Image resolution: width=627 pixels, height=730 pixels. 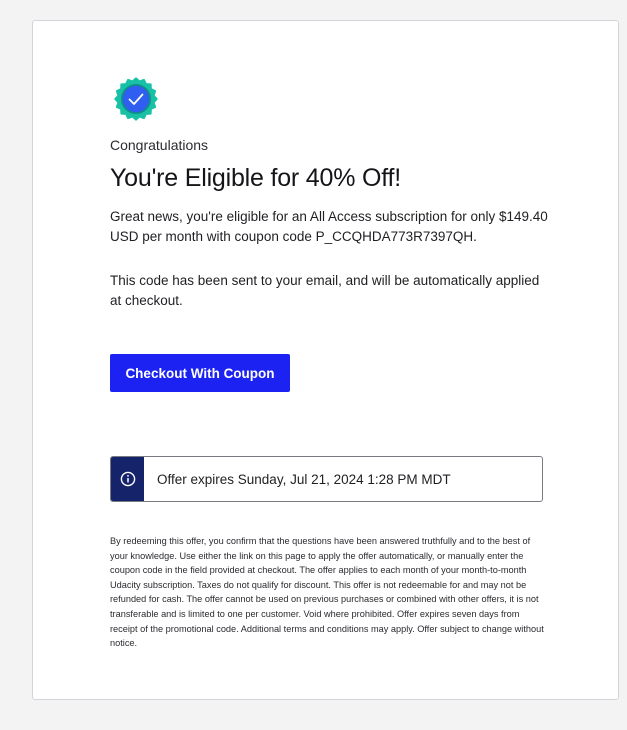 What do you see at coordinates (200, 373) in the screenshot?
I see `checkout-with-coupon-button: Checkout With Coupon` at bounding box center [200, 373].